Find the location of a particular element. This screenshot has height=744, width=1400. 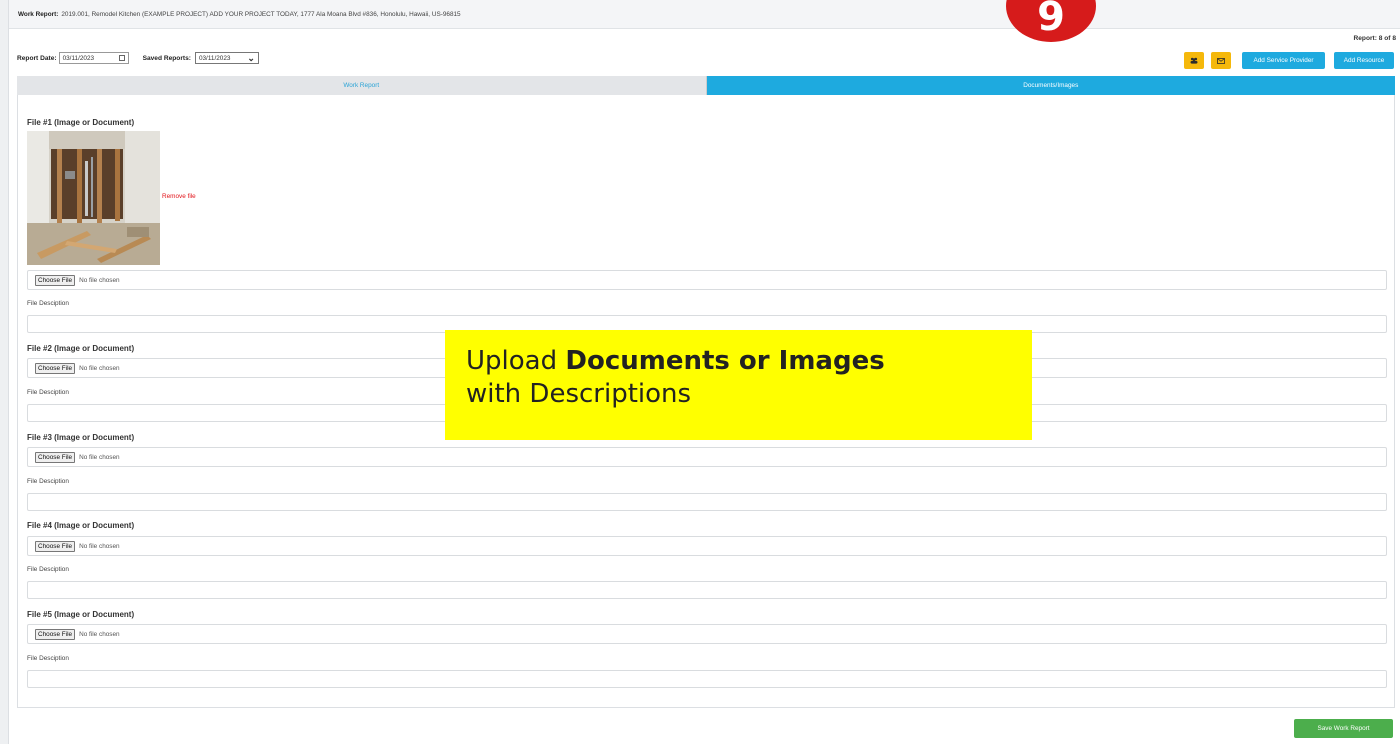

file-3-description-label: File Desciption is located at coordinates (48, 481).